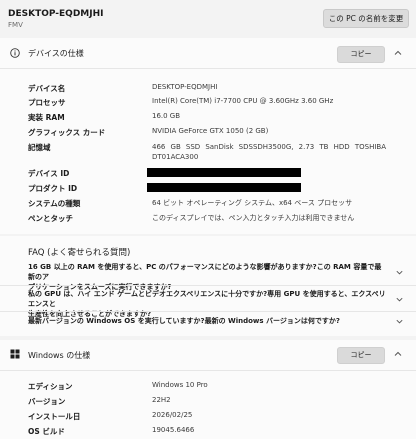  What do you see at coordinates (208, 355) in the screenshot?
I see `windows-spec-header: Windows の仕様 コピー` at bounding box center [208, 355].